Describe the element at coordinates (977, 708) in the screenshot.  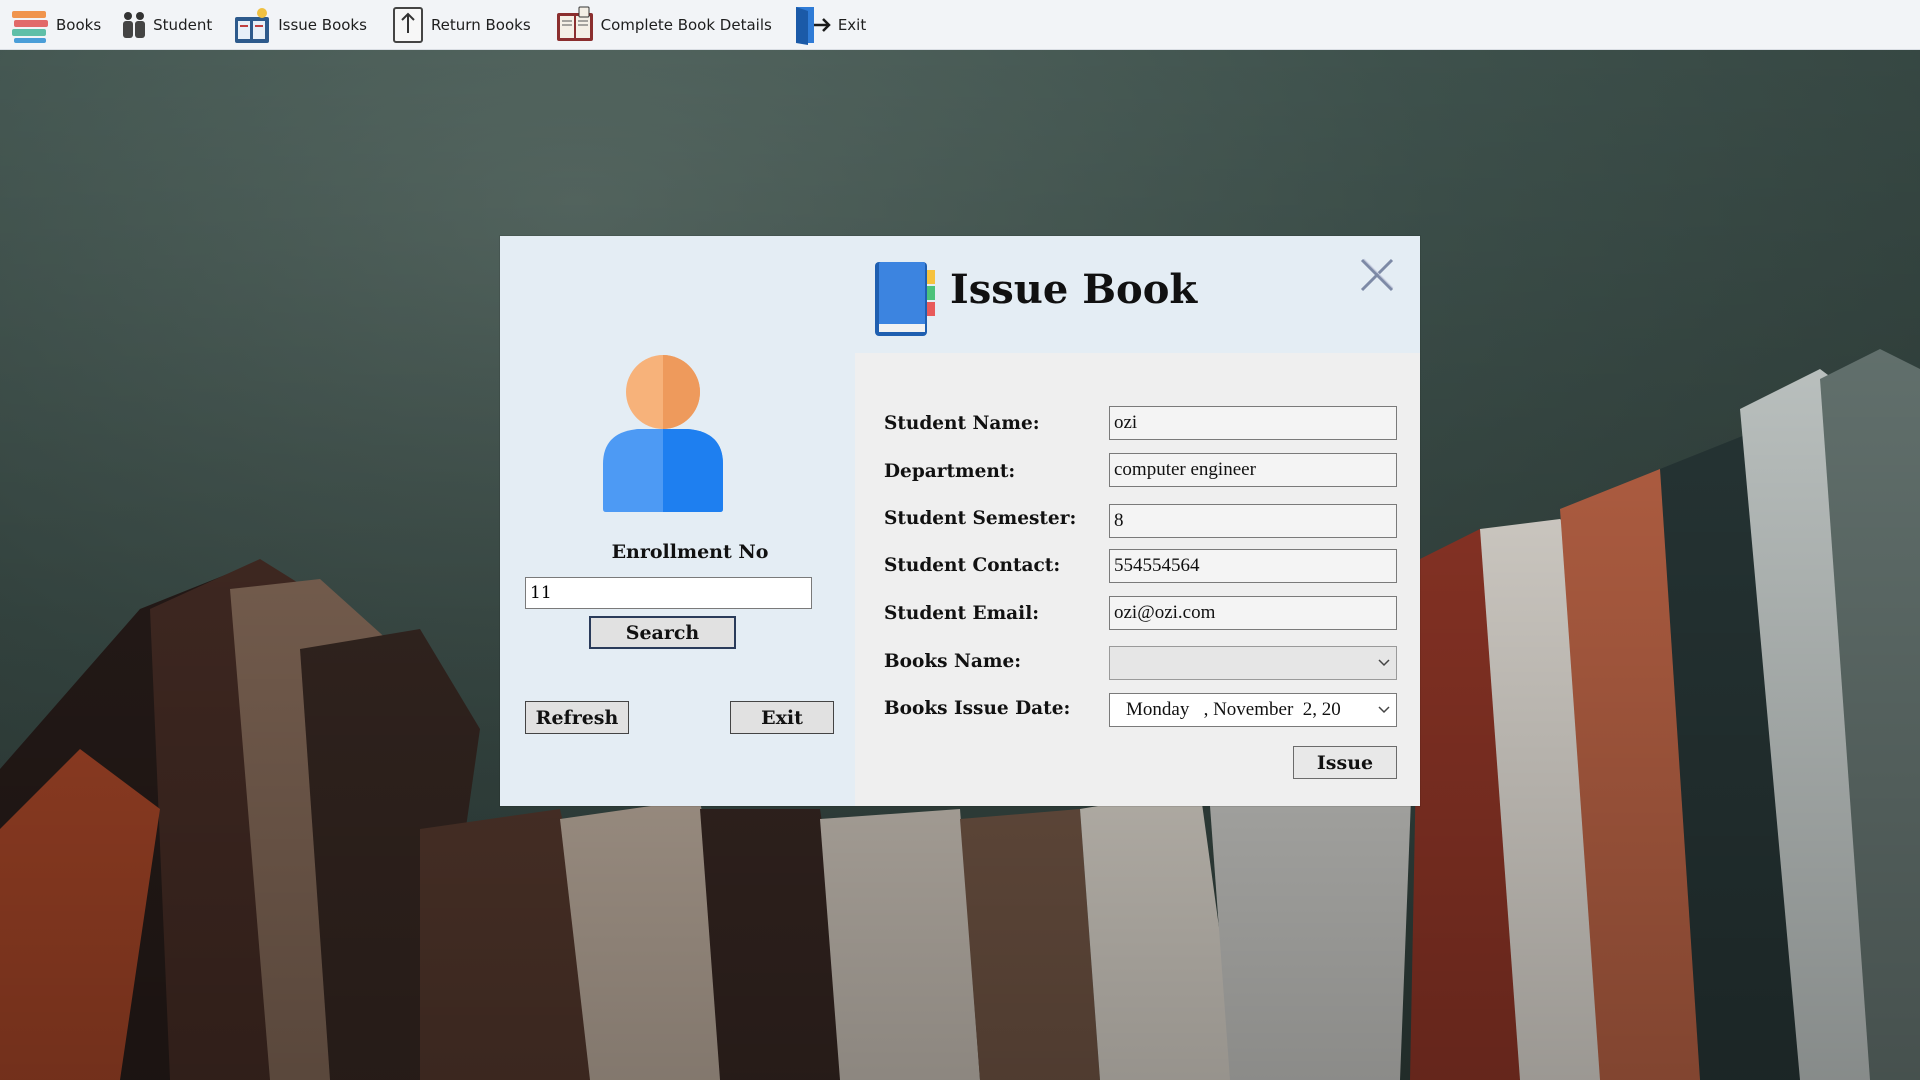
I see `issue-date-label: Books Issue Date:` at that location.